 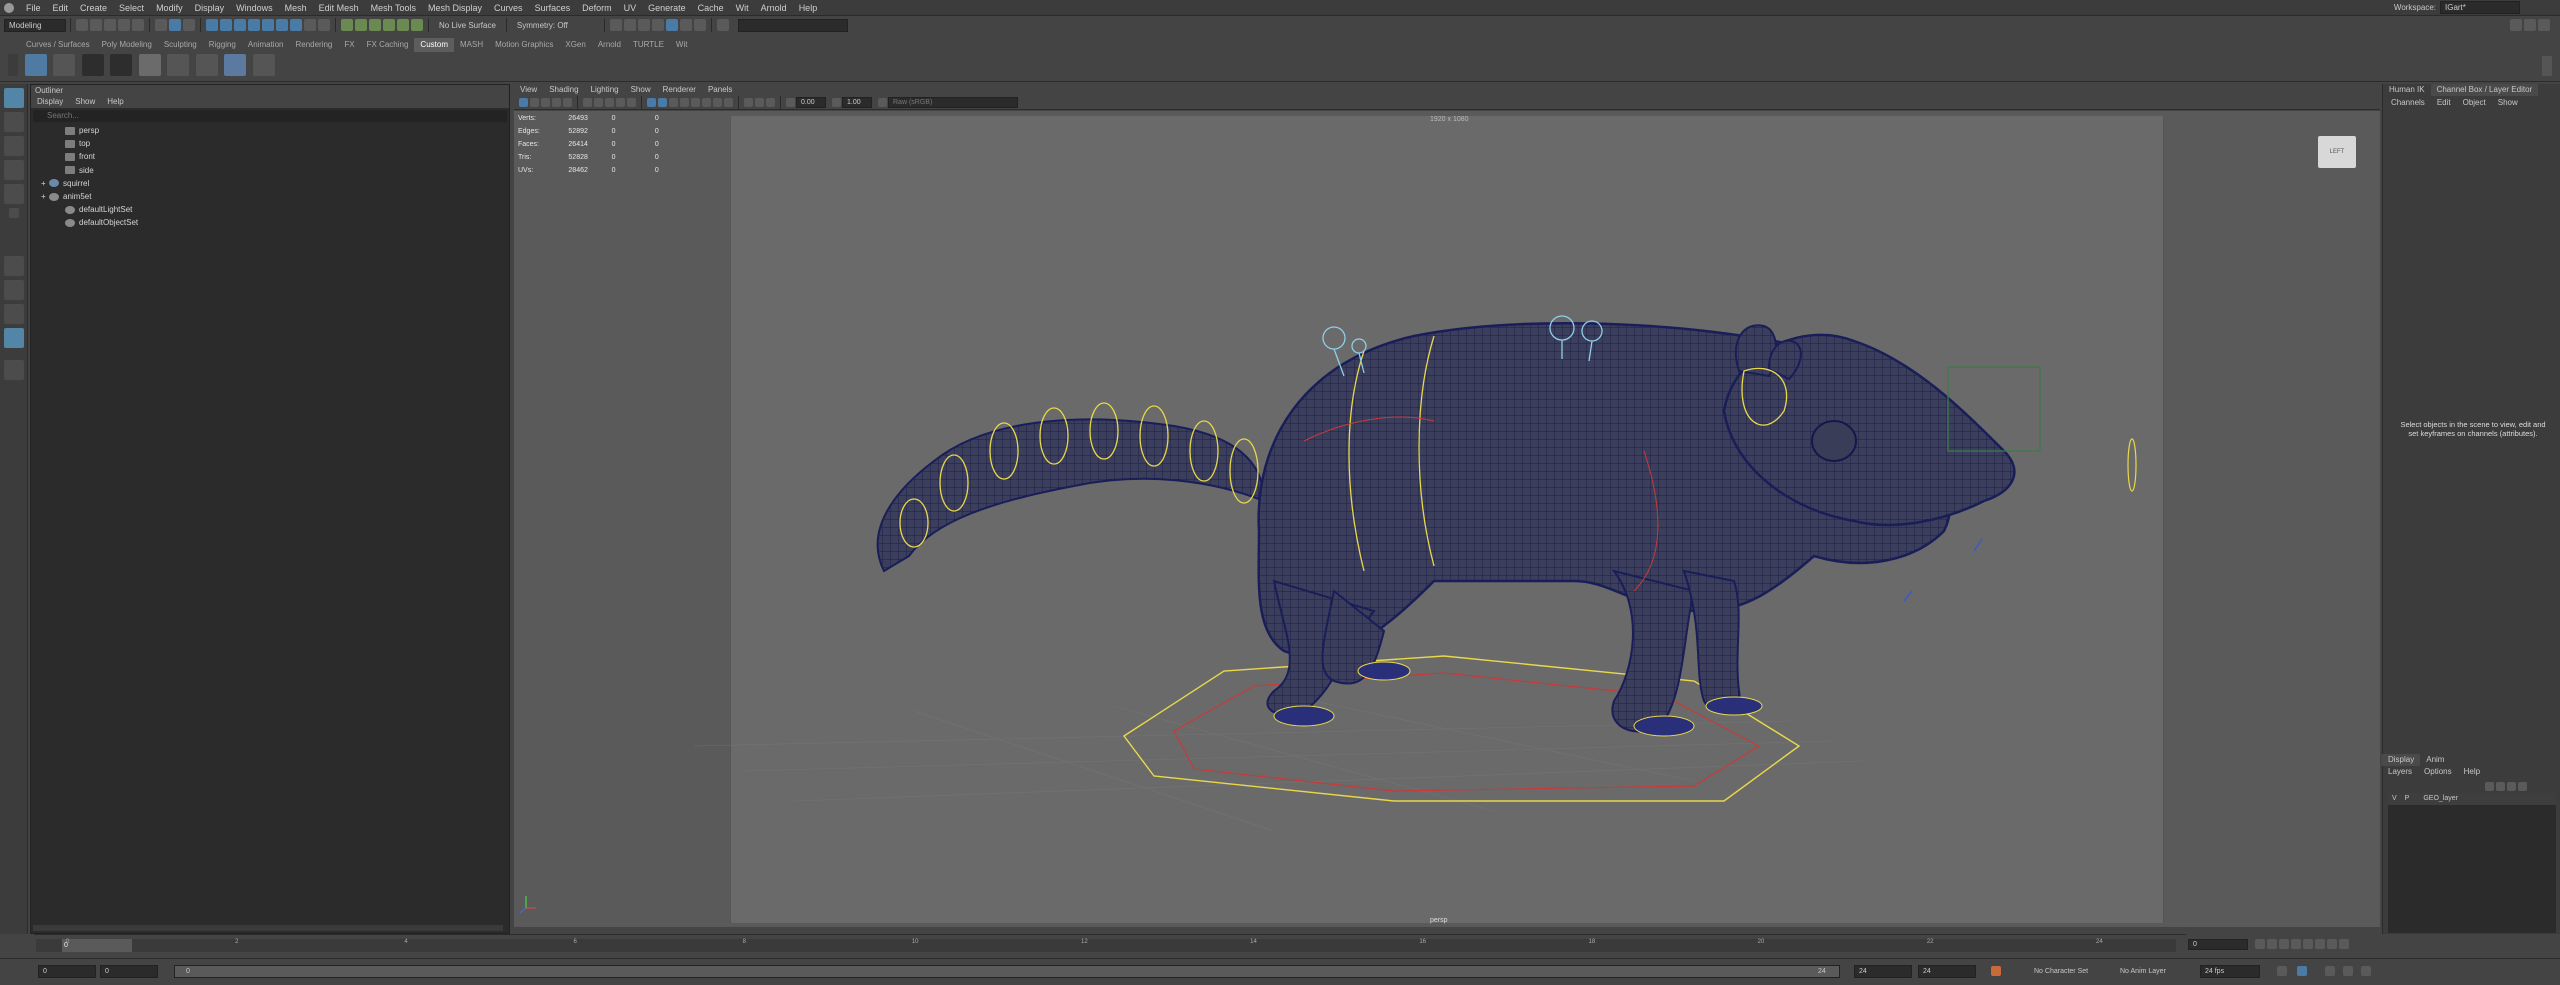 What do you see at coordinates (2407, 90) in the screenshot?
I see `tab-human-ik: Human IK` at bounding box center [2407, 90].